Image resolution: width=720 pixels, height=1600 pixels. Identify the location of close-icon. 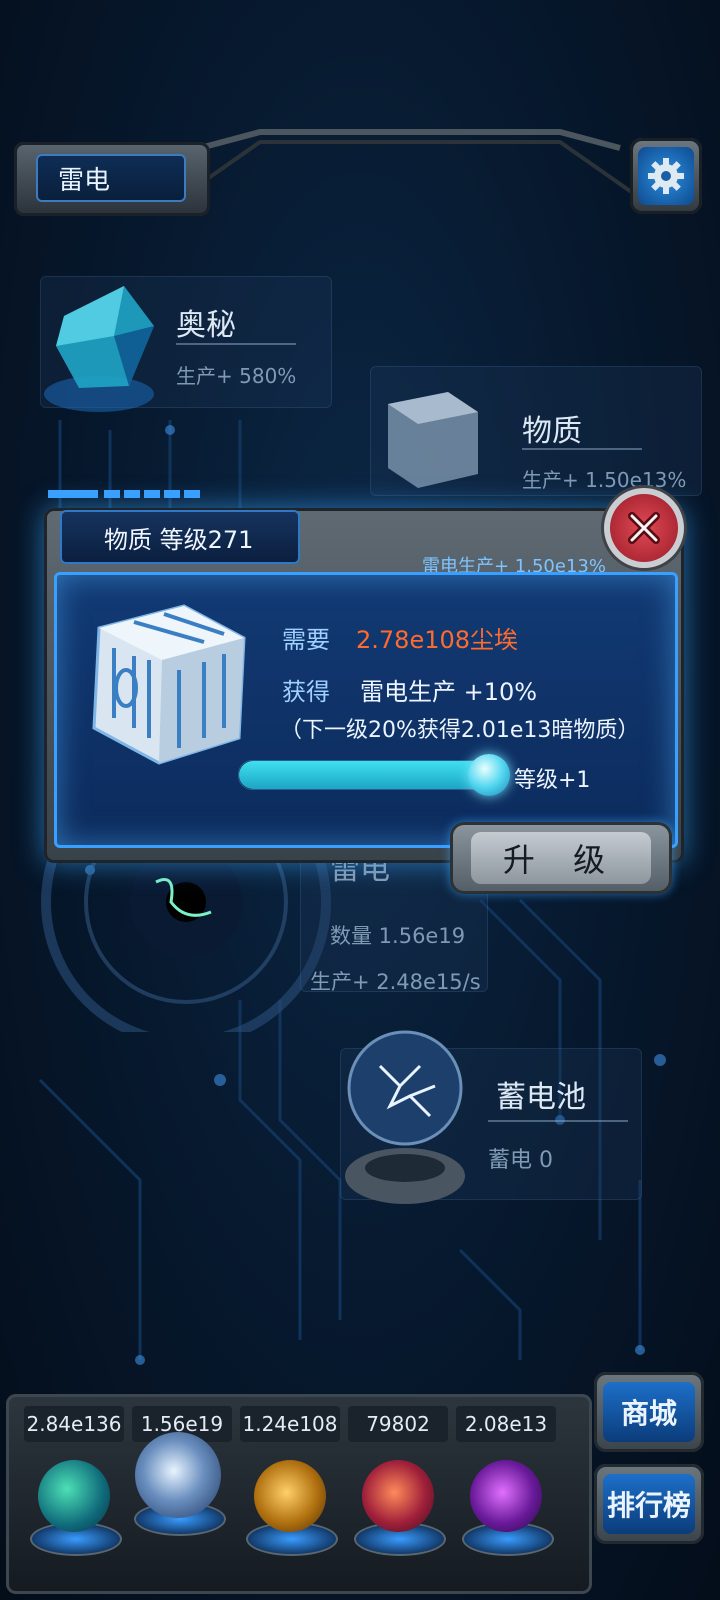
(644, 528).